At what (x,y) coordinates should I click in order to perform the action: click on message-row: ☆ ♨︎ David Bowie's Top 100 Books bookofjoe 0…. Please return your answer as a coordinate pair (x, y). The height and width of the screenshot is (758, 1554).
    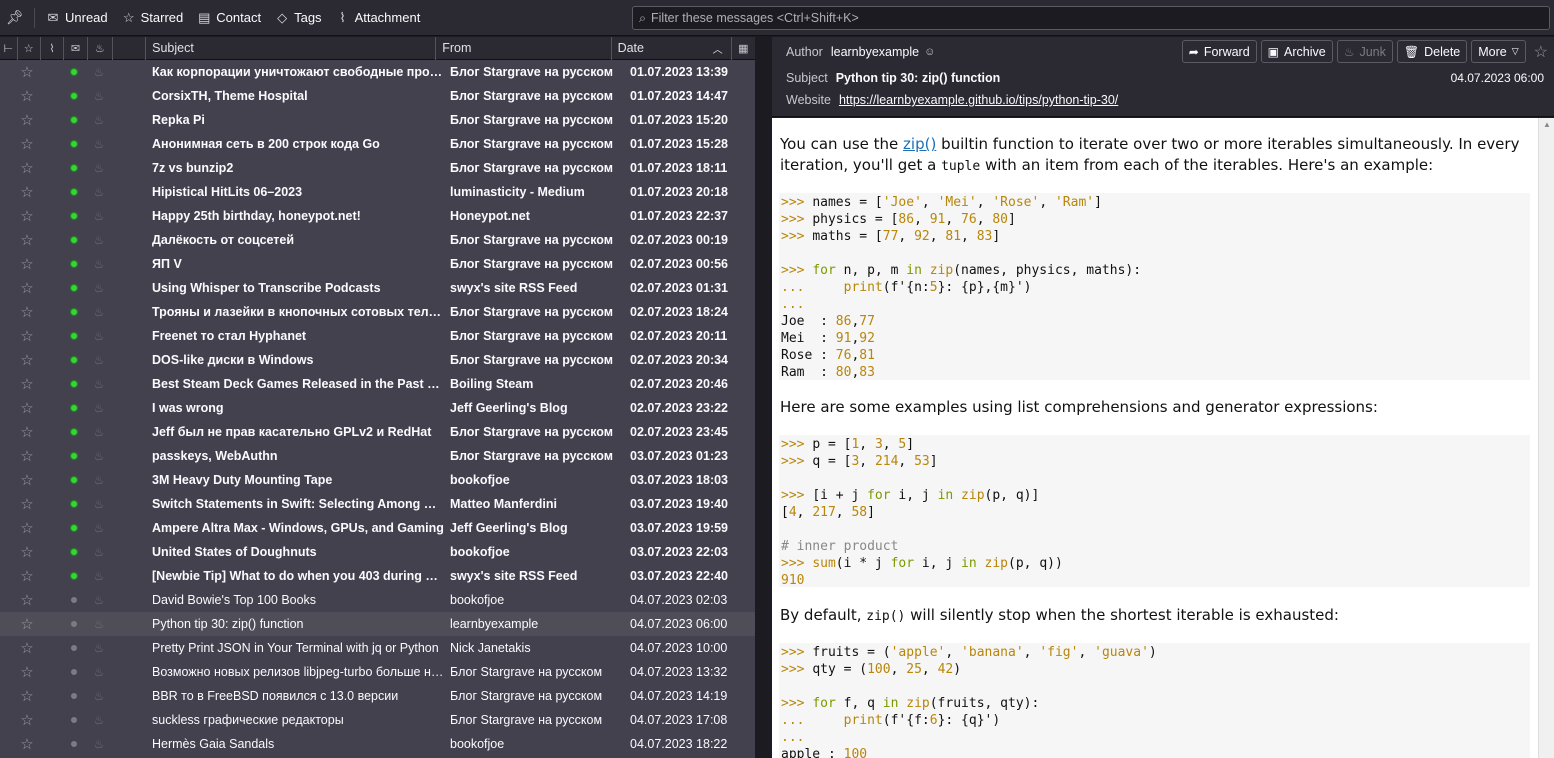
    Looking at the image, I should click on (377, 600).